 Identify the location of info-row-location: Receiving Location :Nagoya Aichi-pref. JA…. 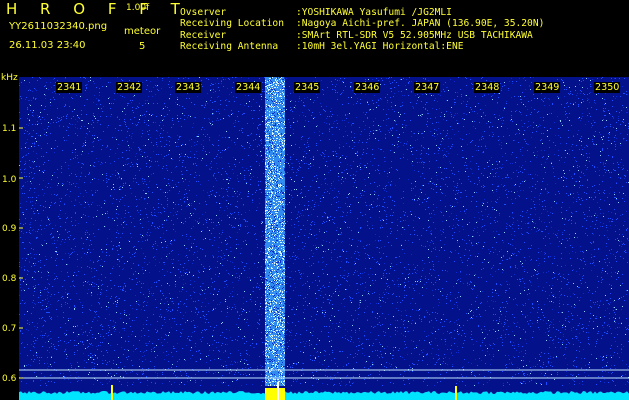
(362, 23).